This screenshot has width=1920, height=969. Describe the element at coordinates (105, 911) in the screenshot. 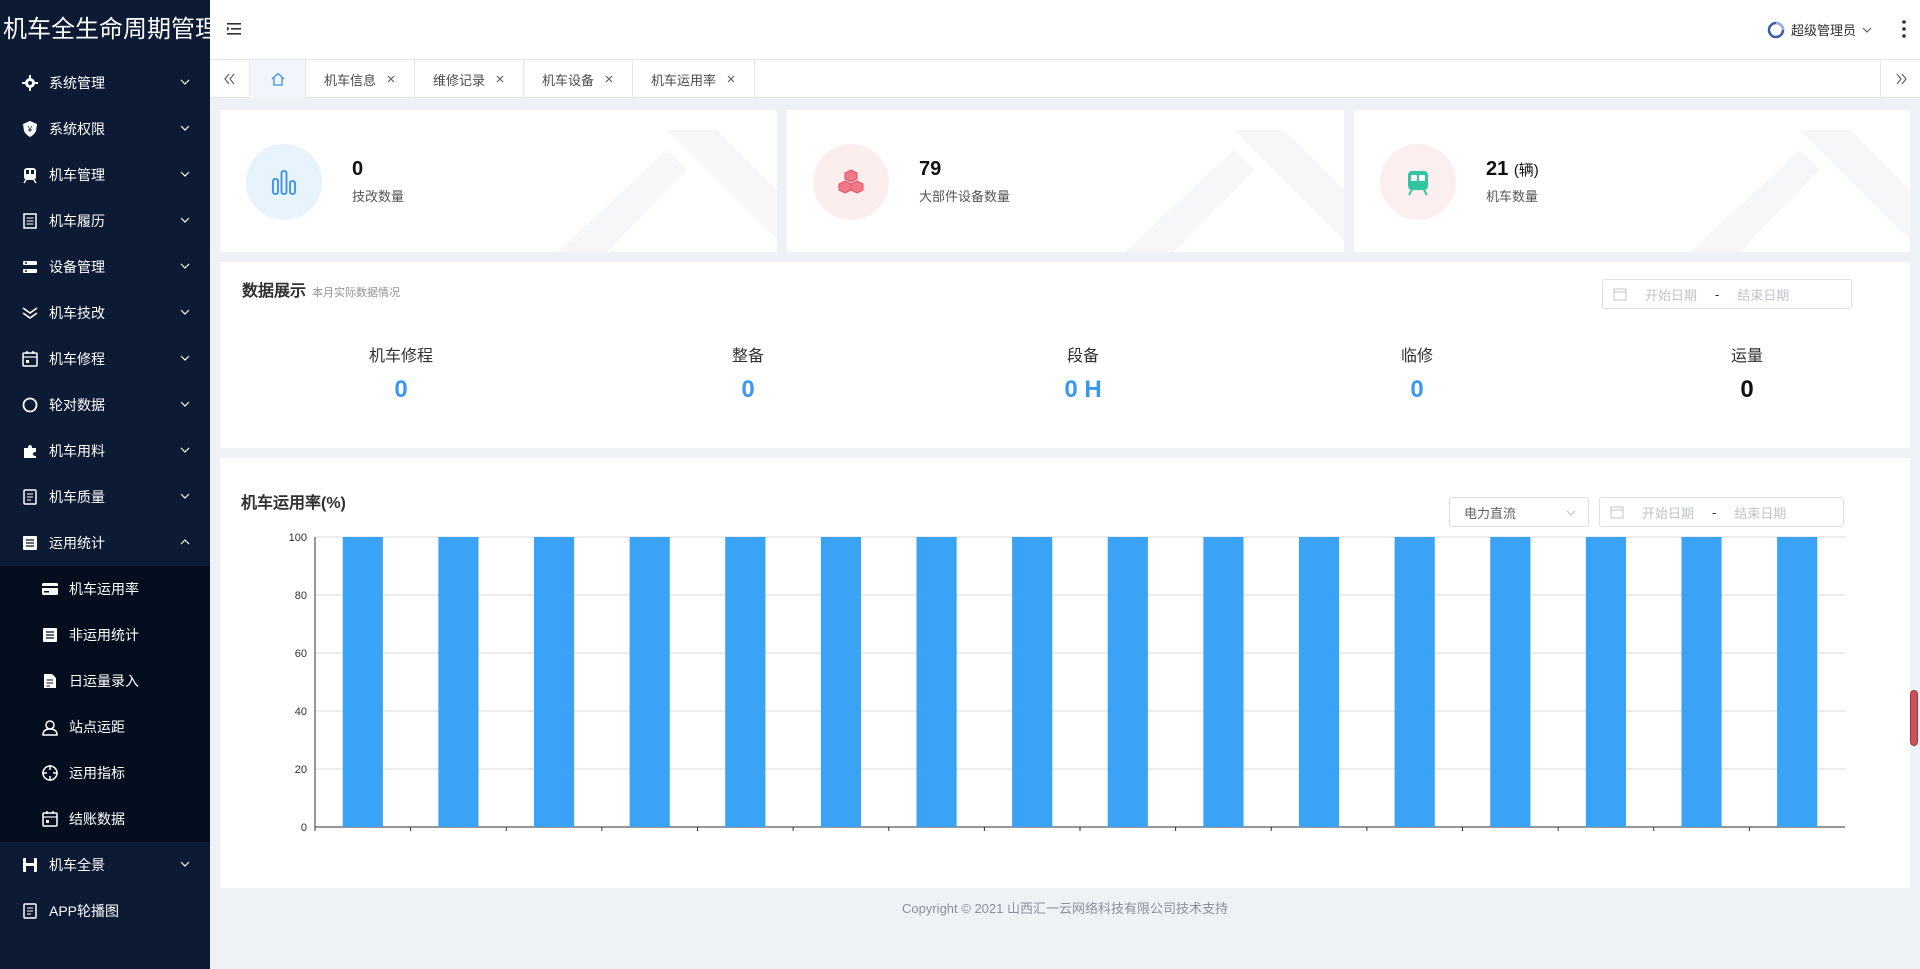

I see `sidebar-item-sidebar-bottom_items-1: APP轮播图` at that location.